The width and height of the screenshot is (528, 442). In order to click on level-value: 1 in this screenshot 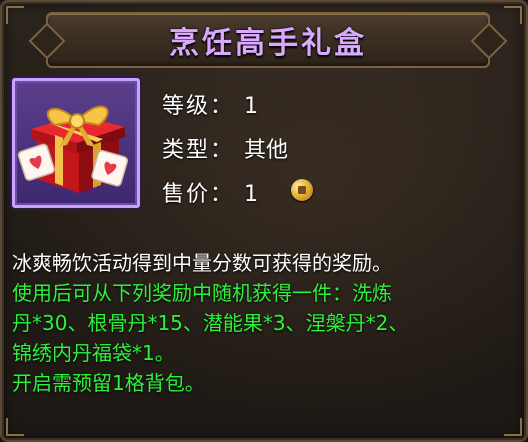, I will do `click(251, 106)`.